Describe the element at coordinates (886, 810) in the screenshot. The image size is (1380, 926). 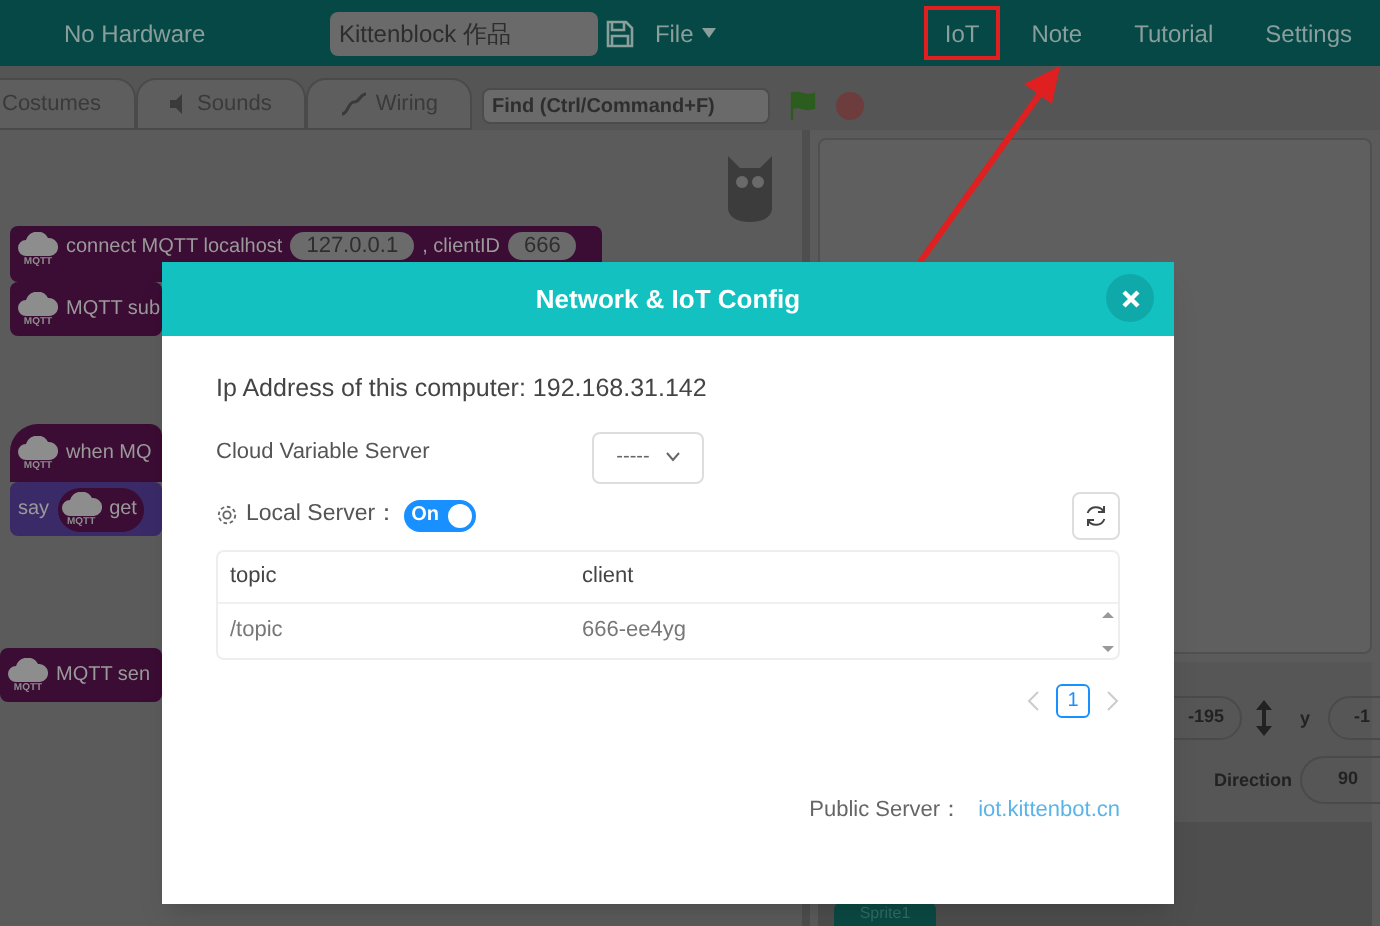
I see `public-server-label: Public Server：` at that location.